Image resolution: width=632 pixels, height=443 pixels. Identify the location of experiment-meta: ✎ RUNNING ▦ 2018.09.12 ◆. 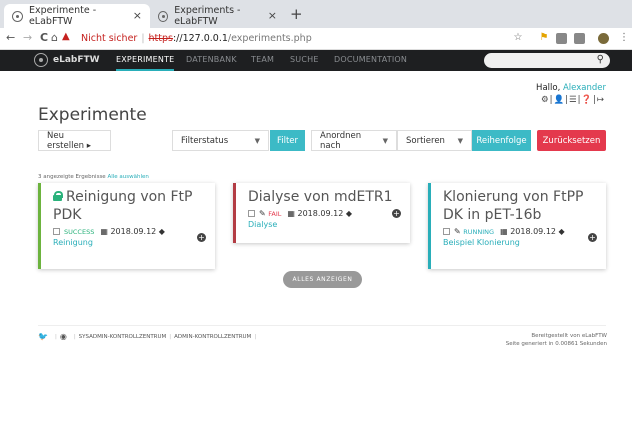
(518, 231).